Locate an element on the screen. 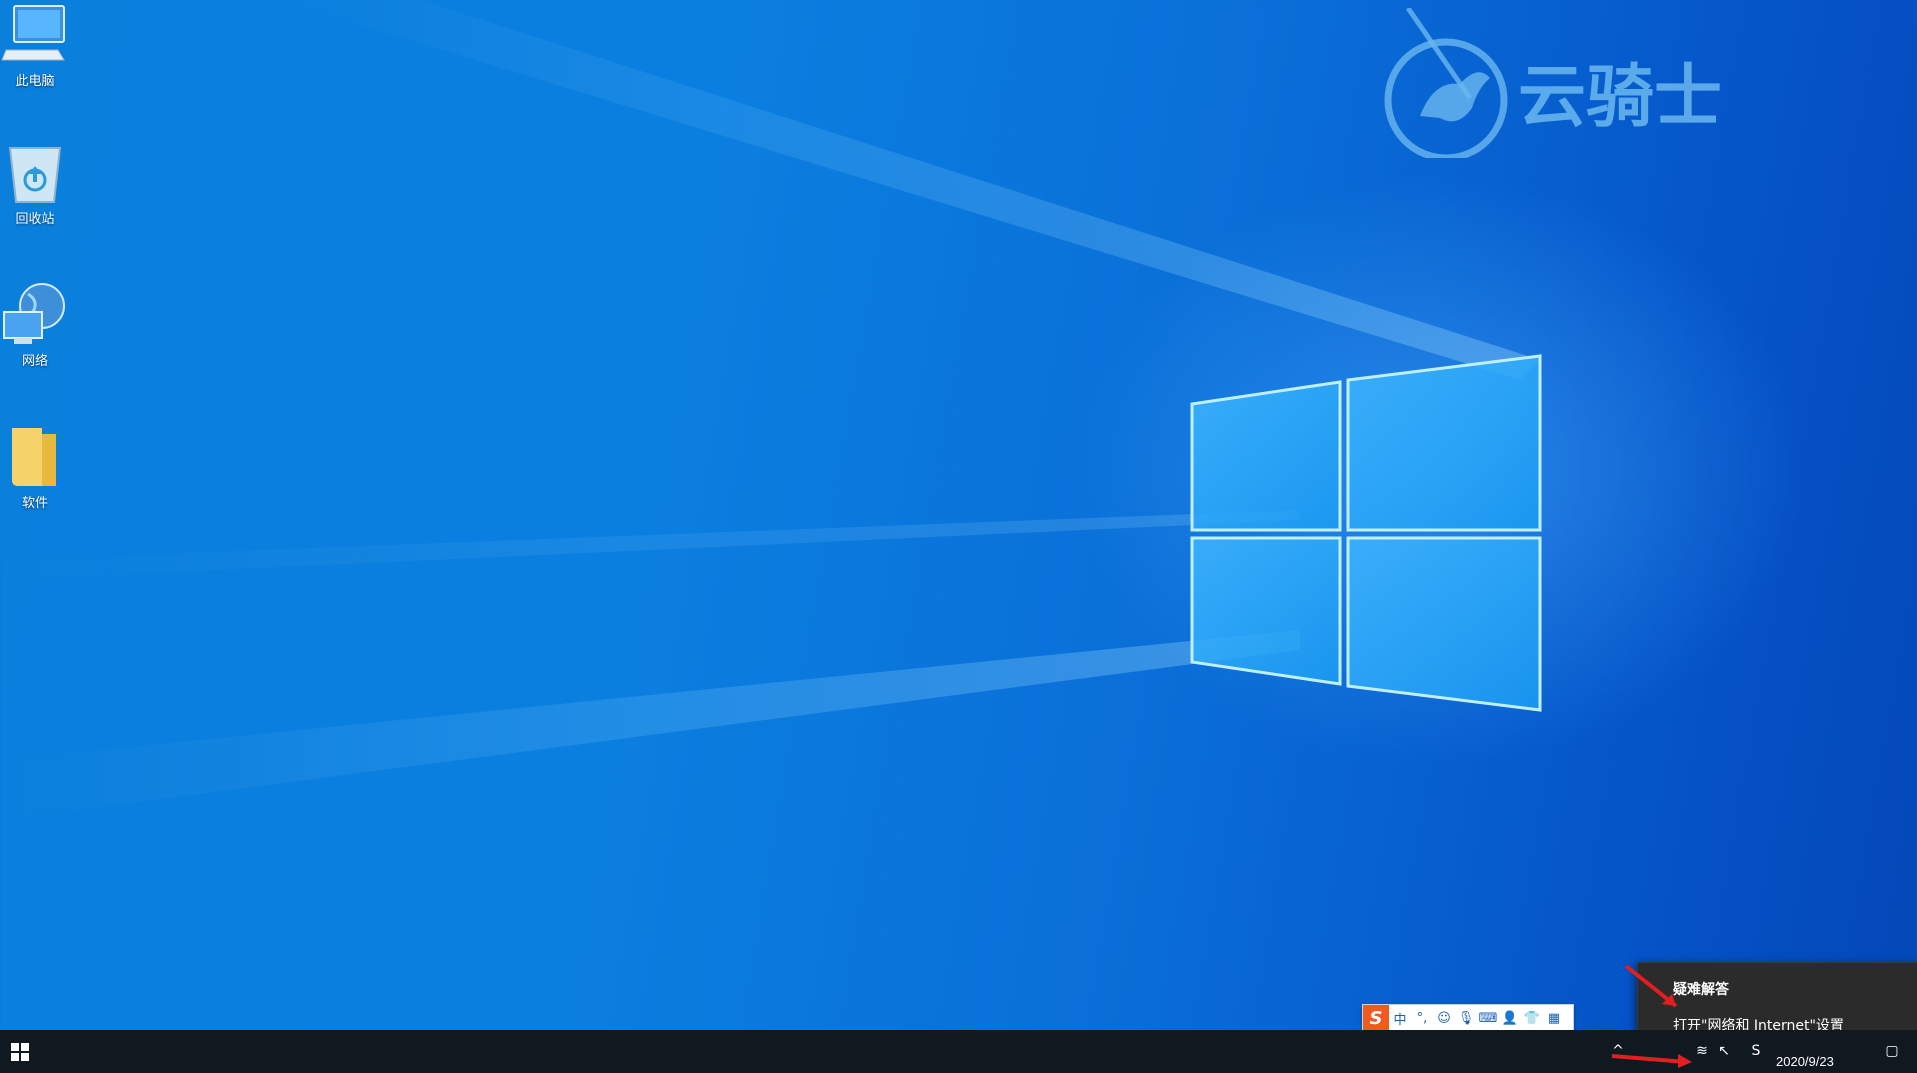 This screenshot has height=1073, width=1917. desktop-icon-this-pc: 此电脑 is located at coordinates (35, 45).